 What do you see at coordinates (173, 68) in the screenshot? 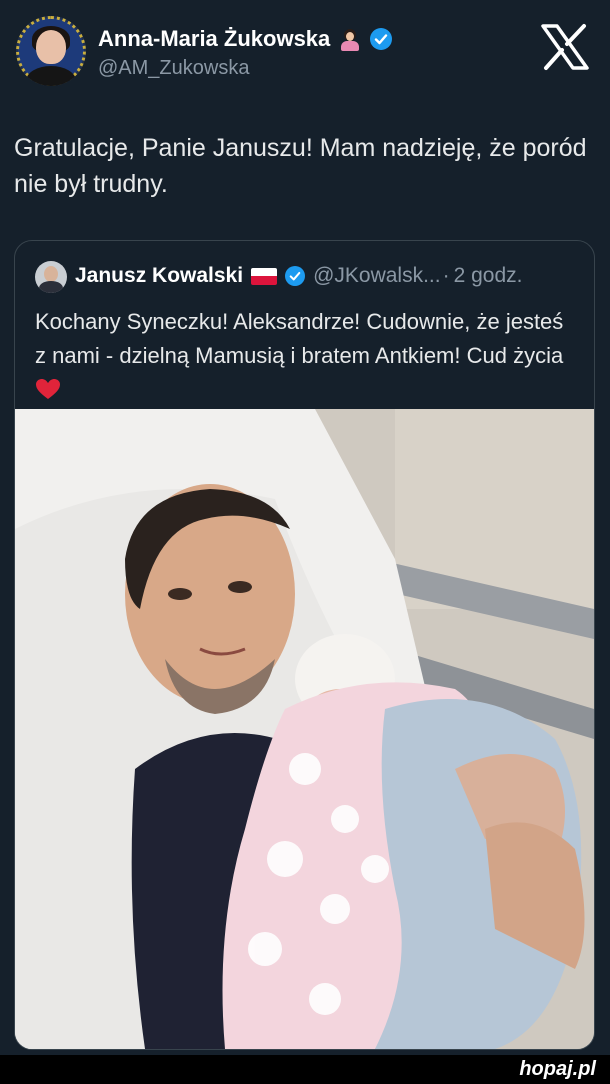
I see `author-handle: @AM_Zukowska` at bounding box center [173, 68].